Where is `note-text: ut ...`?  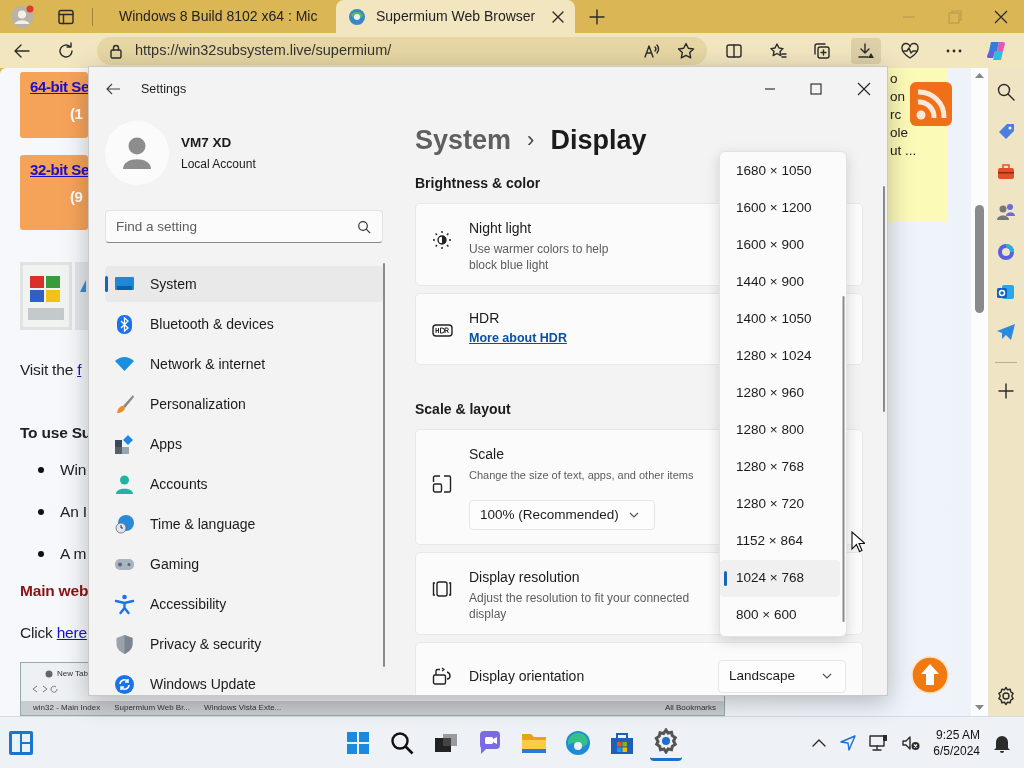
note-text: ut ... is located at coordinates (903, 151).